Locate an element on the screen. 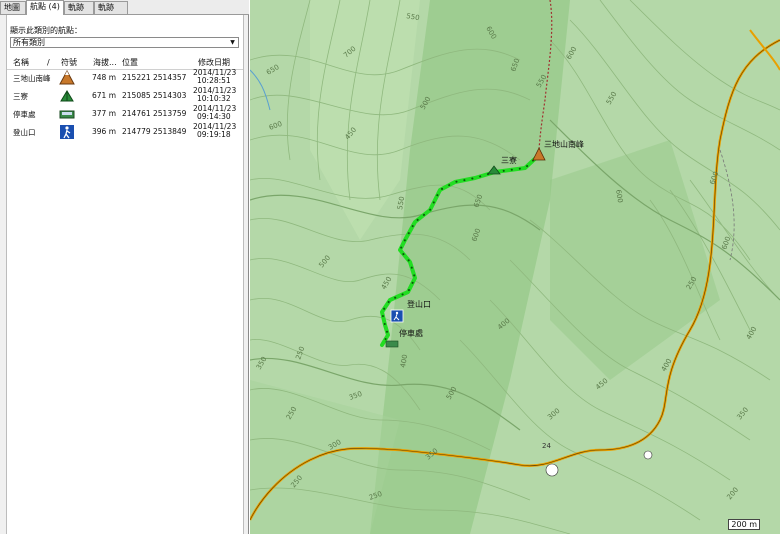  waypoint-altitude: 377 m is located at coordinates (104, 113).